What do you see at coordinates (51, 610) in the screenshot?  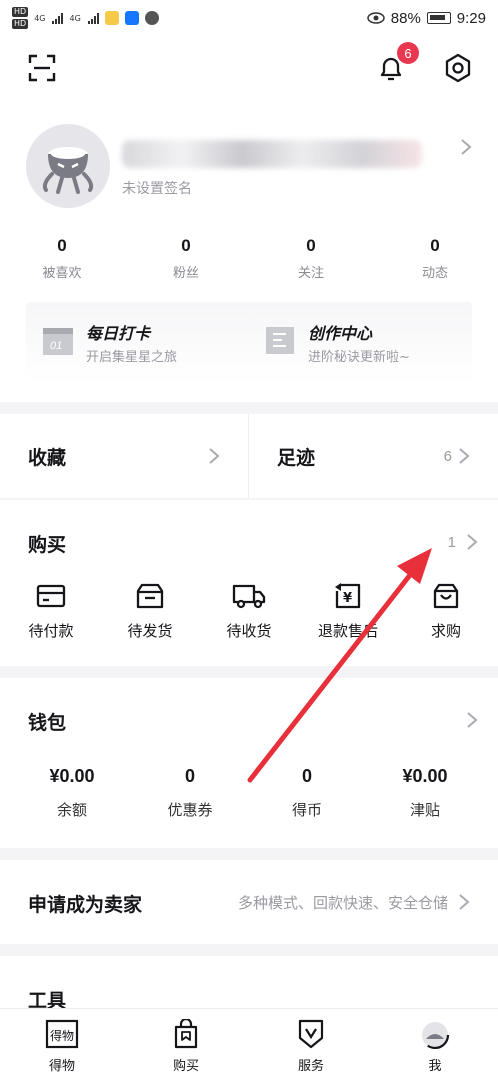 I see `order-pending-payment: 待付款` at bounding box center [51, 610].